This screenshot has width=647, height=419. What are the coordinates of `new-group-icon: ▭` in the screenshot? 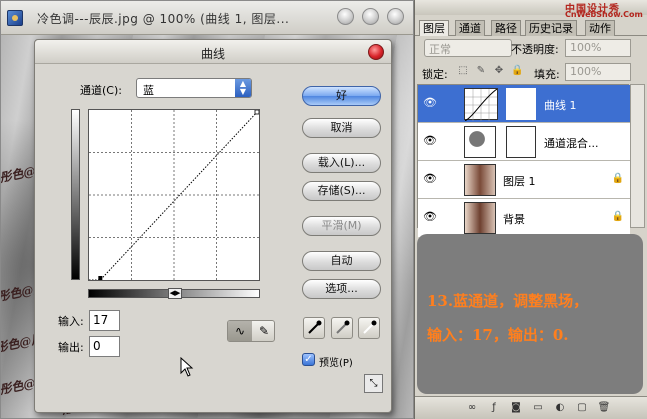 It's located at (538, 408).